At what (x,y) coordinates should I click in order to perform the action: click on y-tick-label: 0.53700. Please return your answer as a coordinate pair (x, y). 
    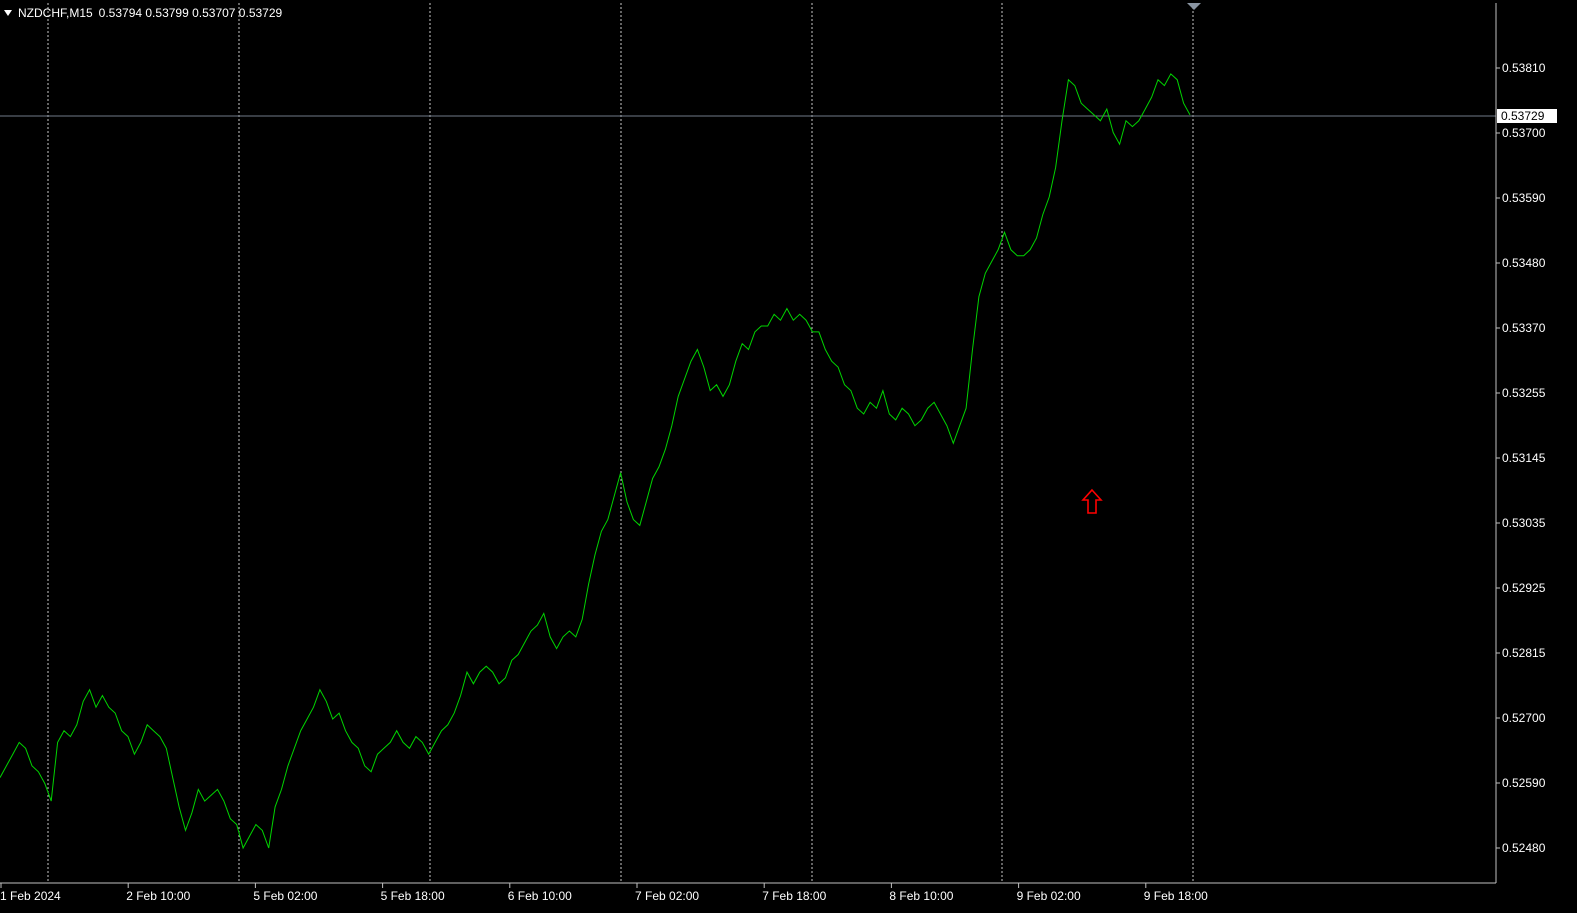
    Looking at the image, I should click on (1524, 133).